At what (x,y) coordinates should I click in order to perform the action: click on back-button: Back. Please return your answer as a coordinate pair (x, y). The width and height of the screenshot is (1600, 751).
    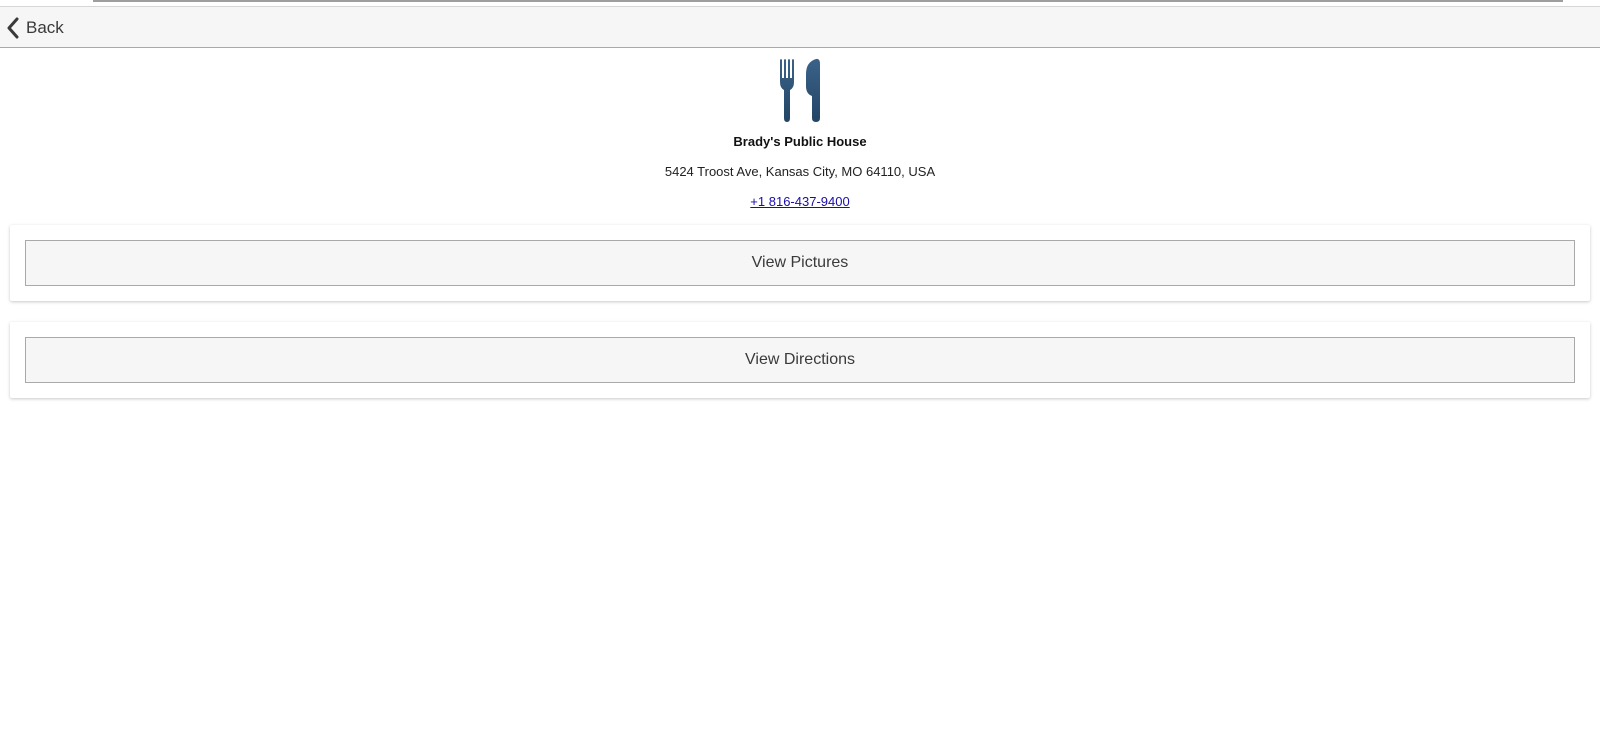
    Looking at the image, I should click on (35, 28).